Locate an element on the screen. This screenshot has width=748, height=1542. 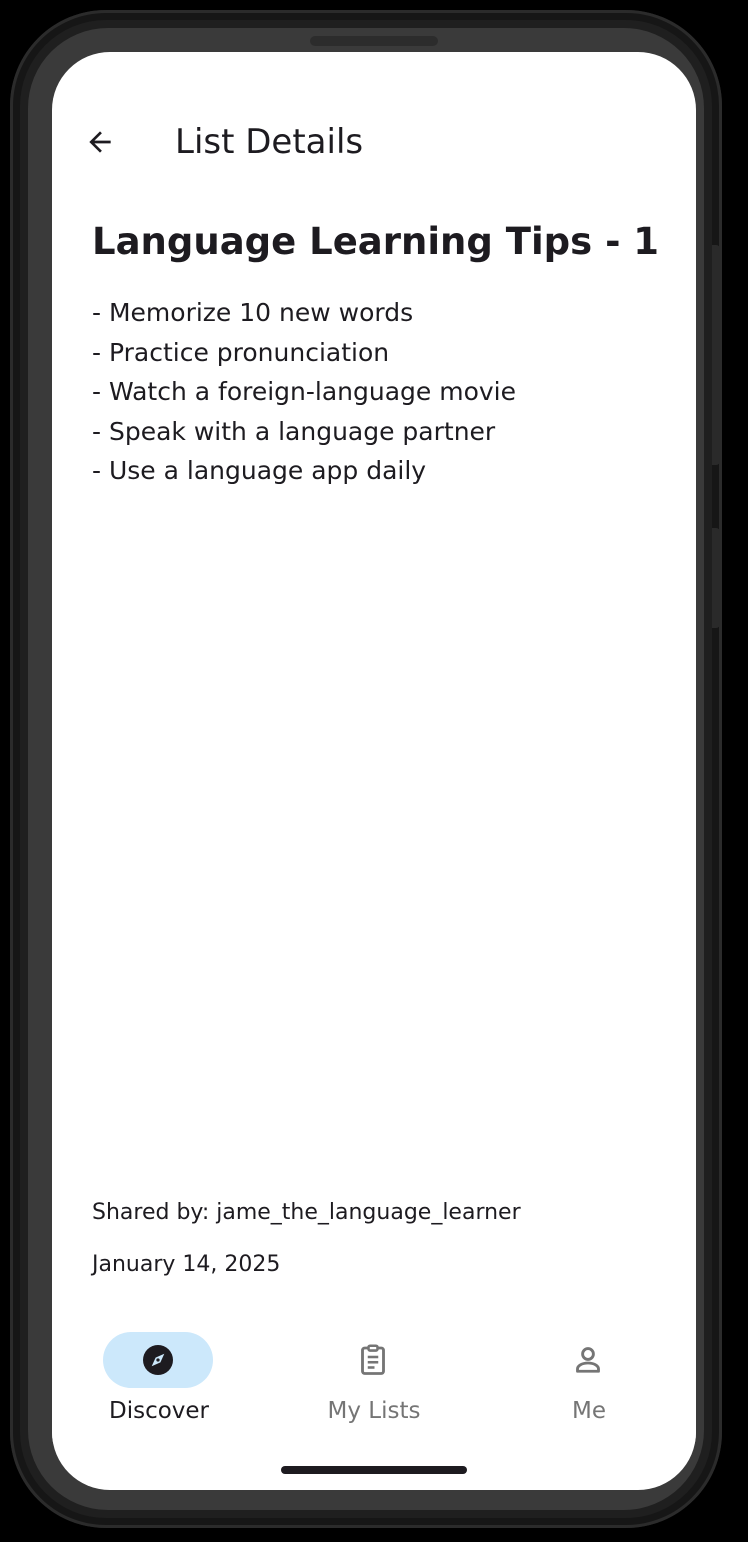
list-title: Language Learning Tips - 1 is located at coordinates (376, 241).